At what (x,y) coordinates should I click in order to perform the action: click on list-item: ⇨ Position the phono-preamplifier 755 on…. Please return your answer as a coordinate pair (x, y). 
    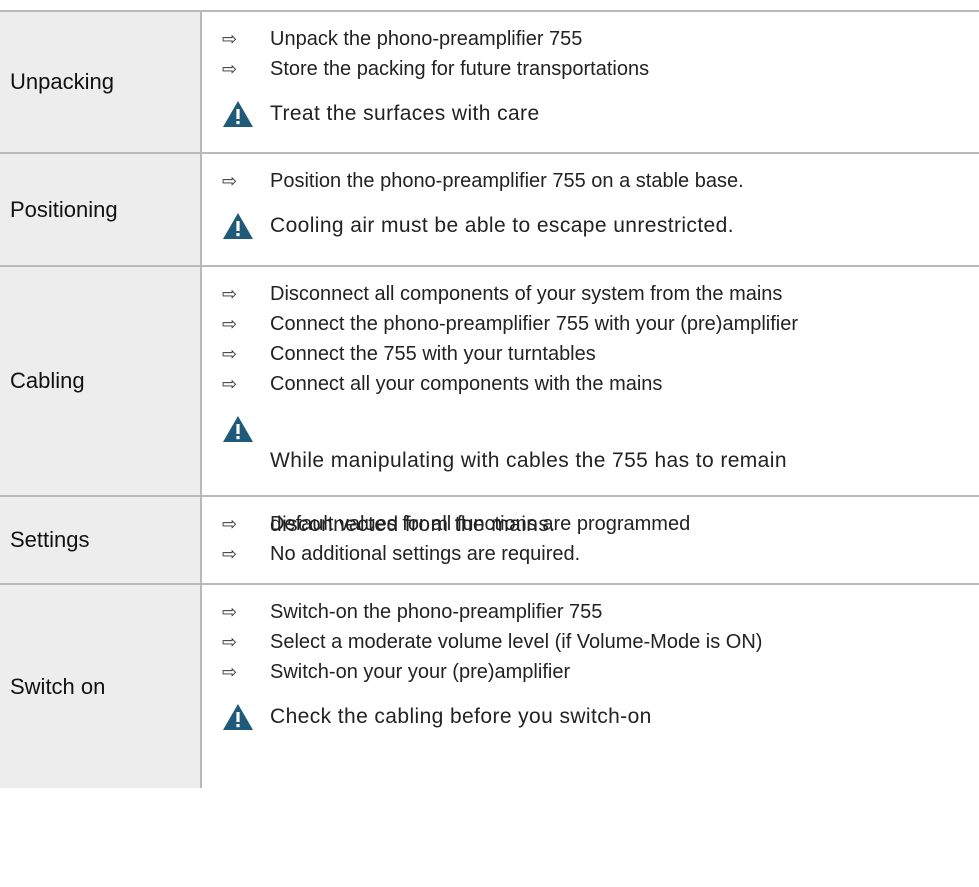
    Looking at the image, I should click on (600, 181).